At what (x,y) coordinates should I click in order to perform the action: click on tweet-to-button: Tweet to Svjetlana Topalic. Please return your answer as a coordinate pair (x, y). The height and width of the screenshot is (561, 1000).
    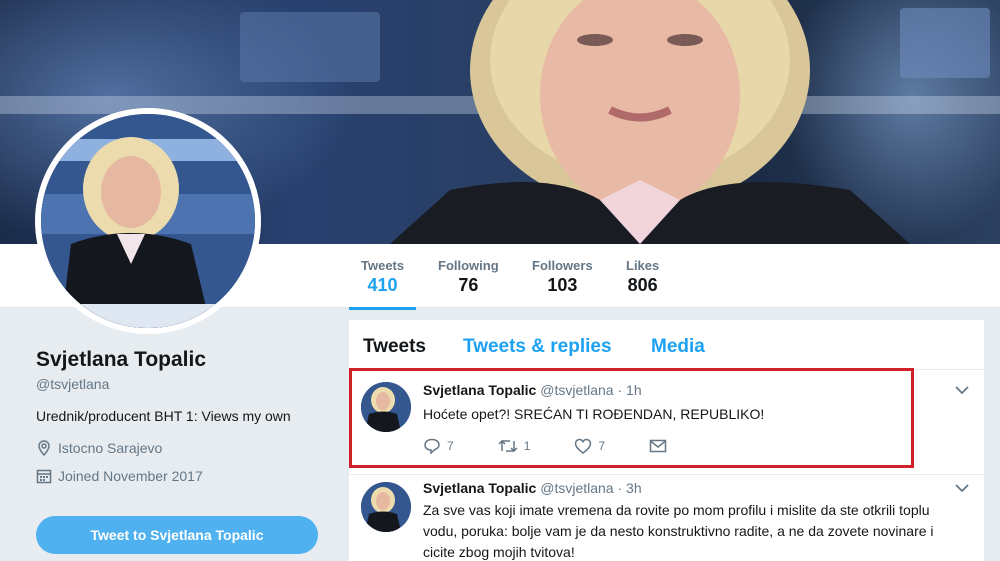
    Looking at the image, I should click on (177, 535).